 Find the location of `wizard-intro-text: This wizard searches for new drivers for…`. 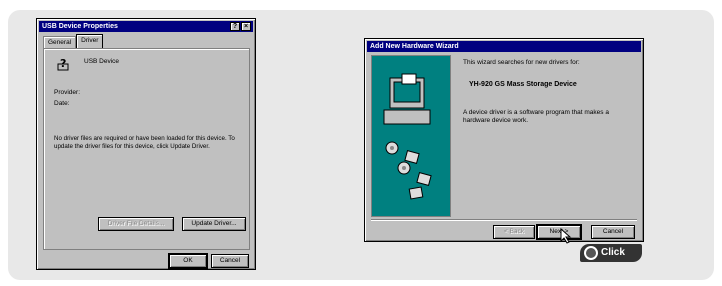

wizard-intro-text: This wizard searches for new drivers for… is located at coordinates (521, 62).